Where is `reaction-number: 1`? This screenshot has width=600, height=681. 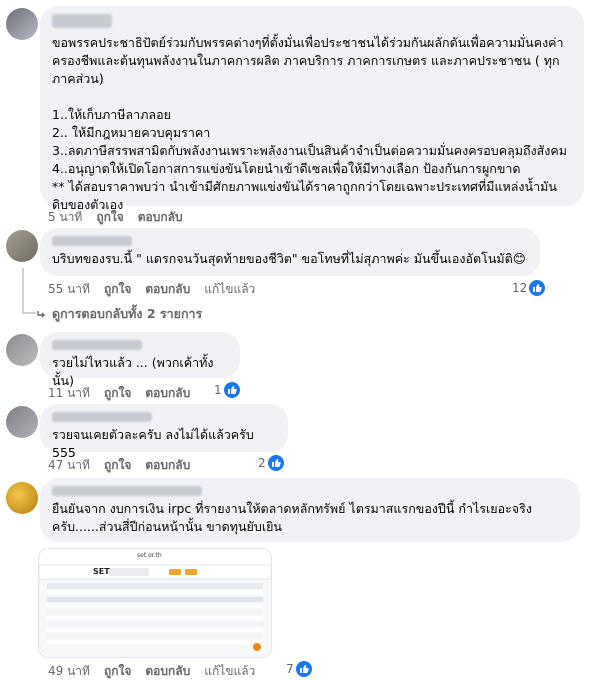 reaction-number: 1 is located at coordinates (218, 390).